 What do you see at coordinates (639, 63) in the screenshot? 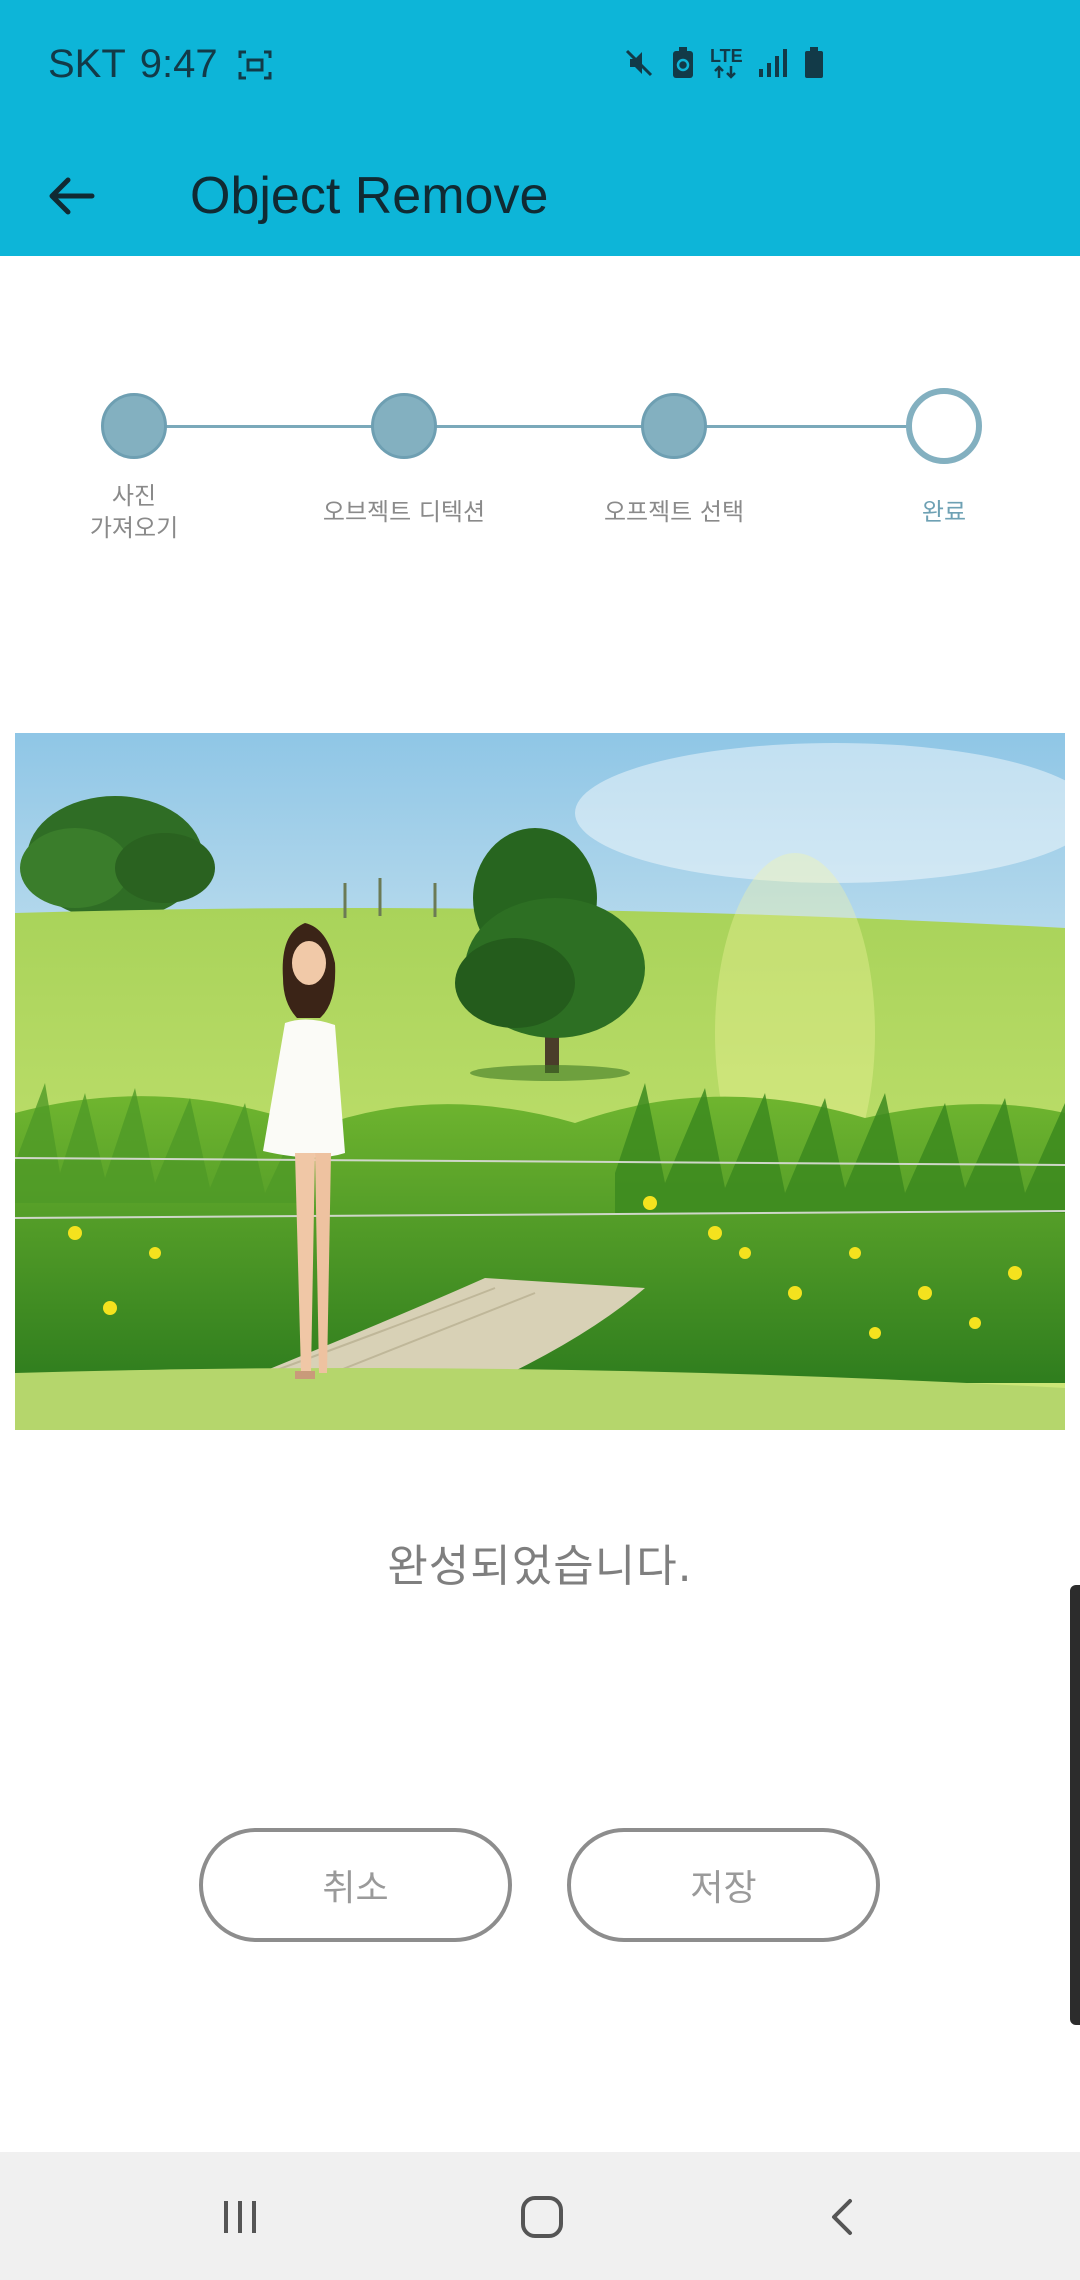
I see `mute-icon` at bounding box center [639, 63].